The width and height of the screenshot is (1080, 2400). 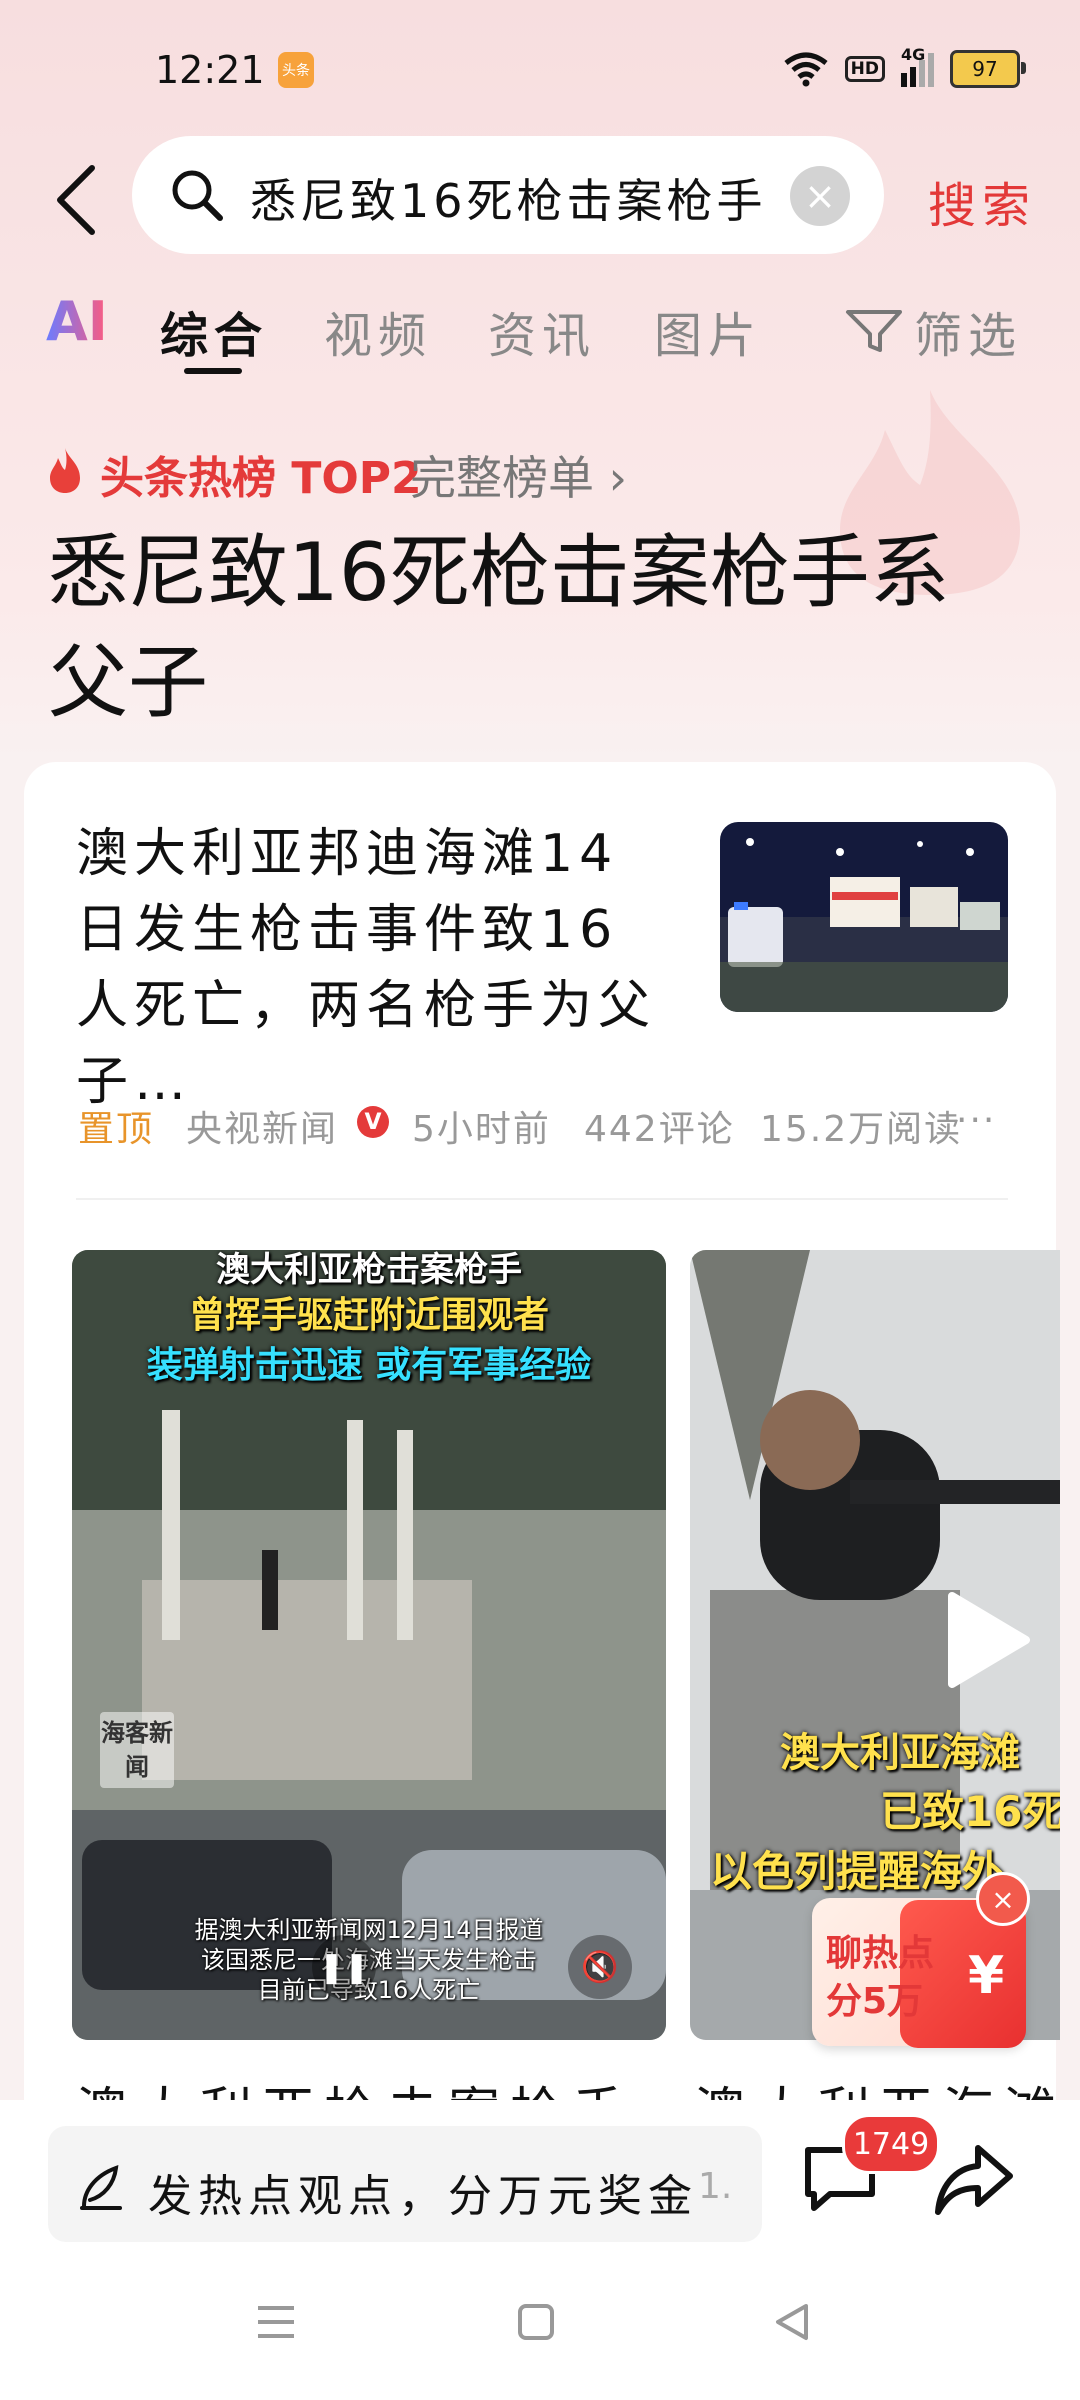 What do you see at coordinates (820, 196) in the screenshot?
I see `clear-icon: ×` at bounding box center [820, 196].